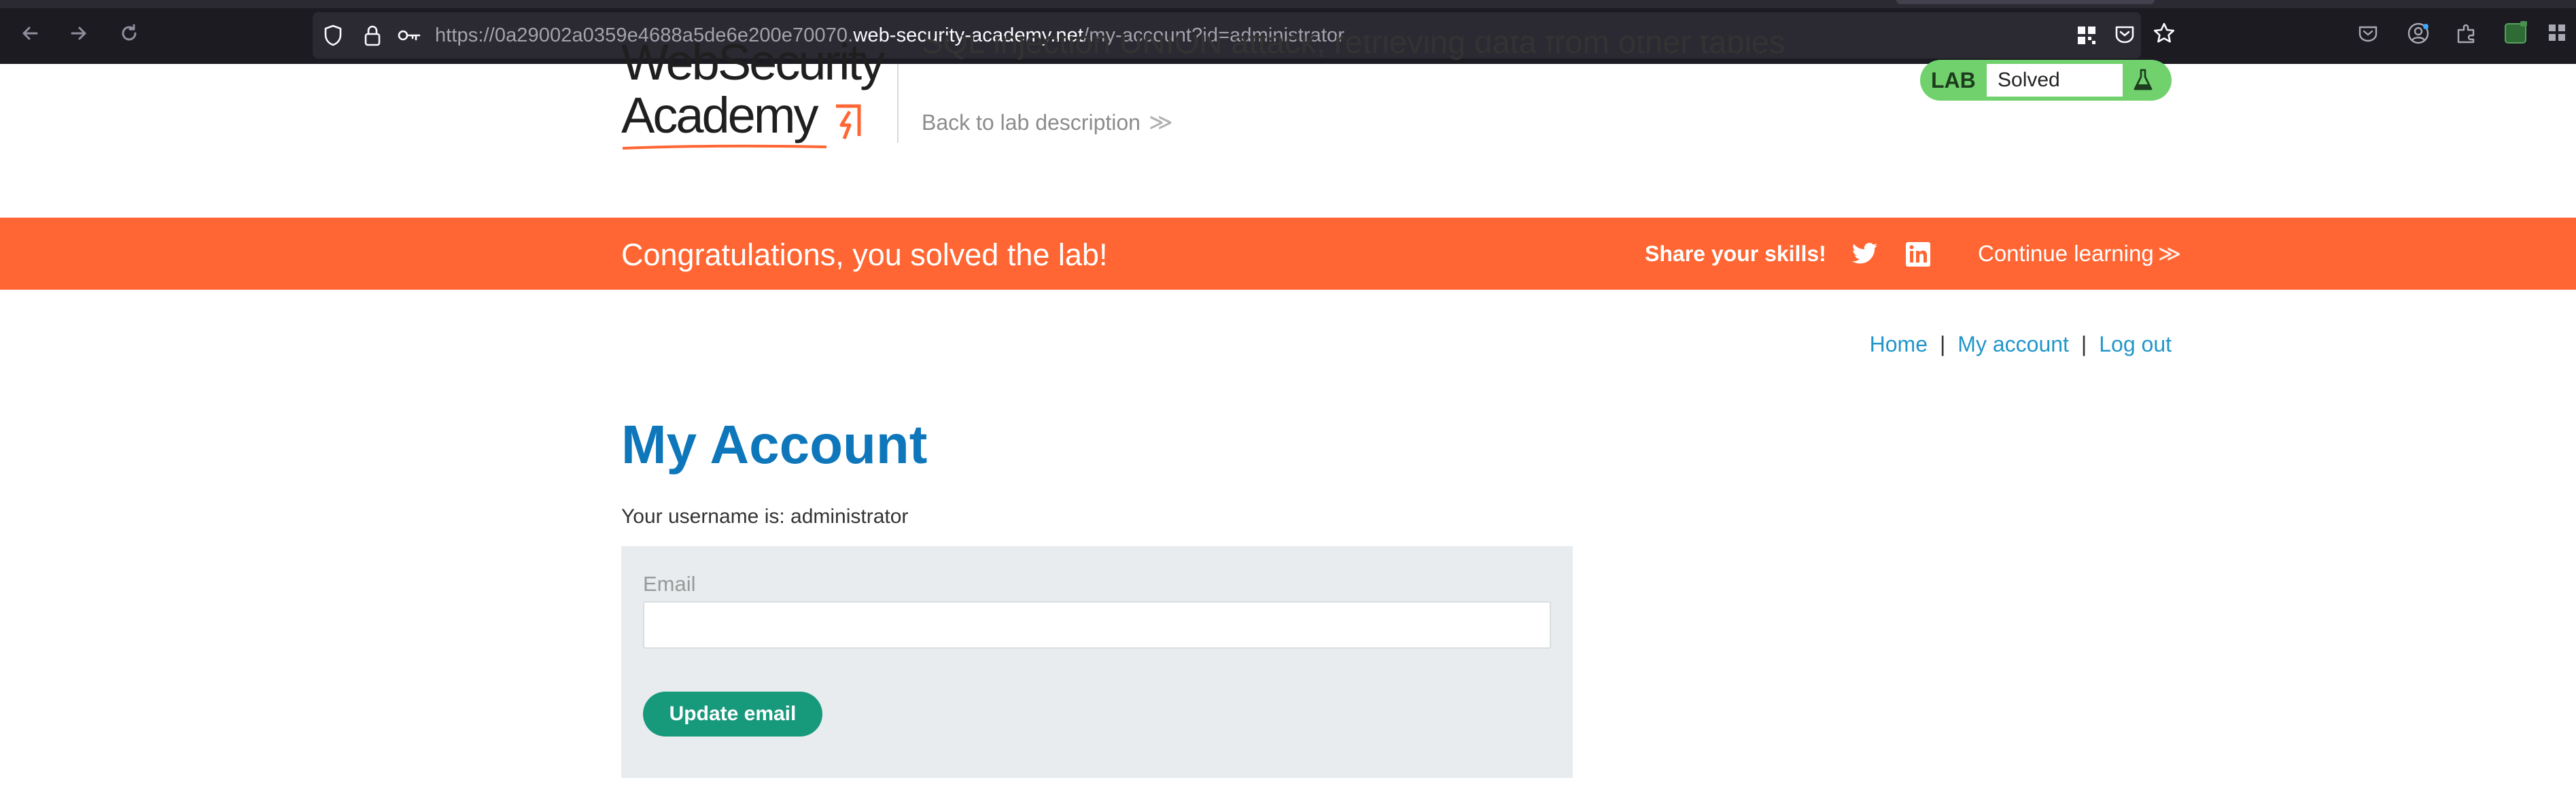 The height and width of the screenshot is (812, 2576). Describe the element at coordinates (732, 714) in the screenshot. I see `update-email-button: Update email` at that location.